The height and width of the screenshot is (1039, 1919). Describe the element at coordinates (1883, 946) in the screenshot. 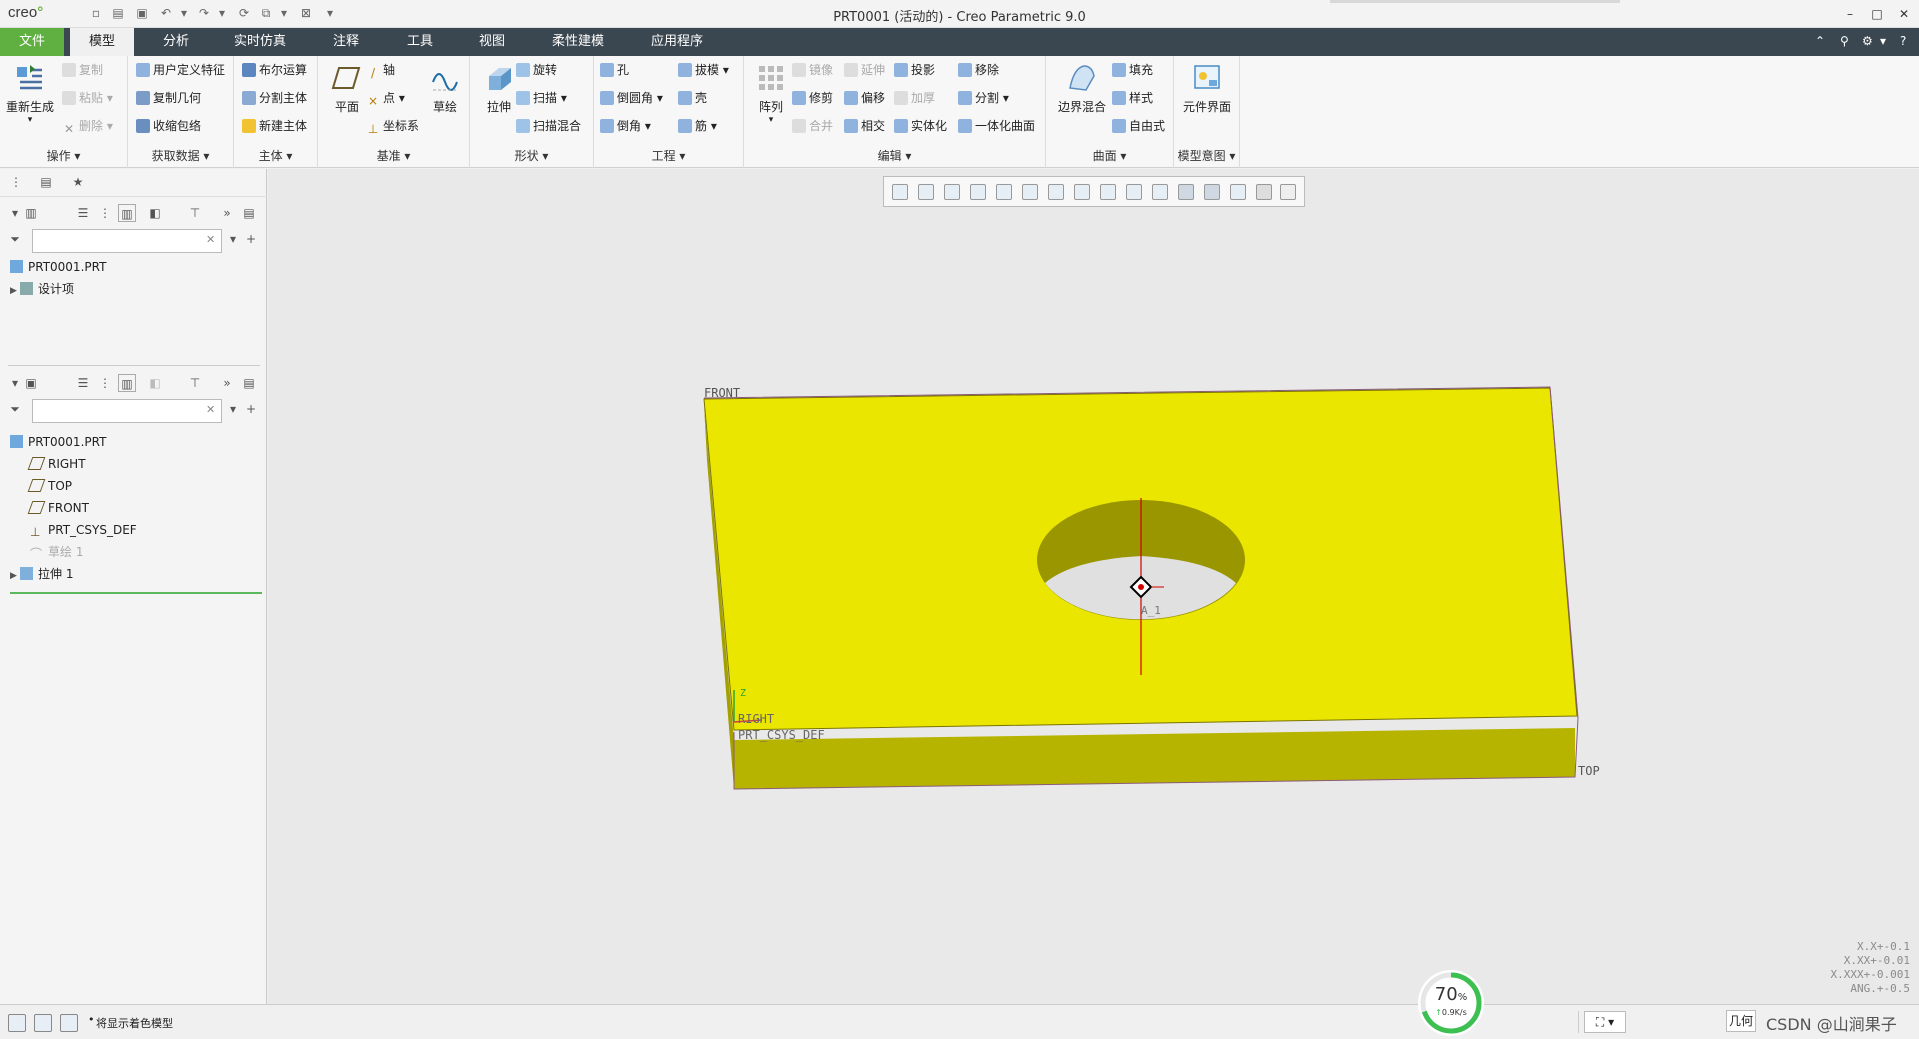

I see `tolerance-1: X.X+-0.1` at that location.